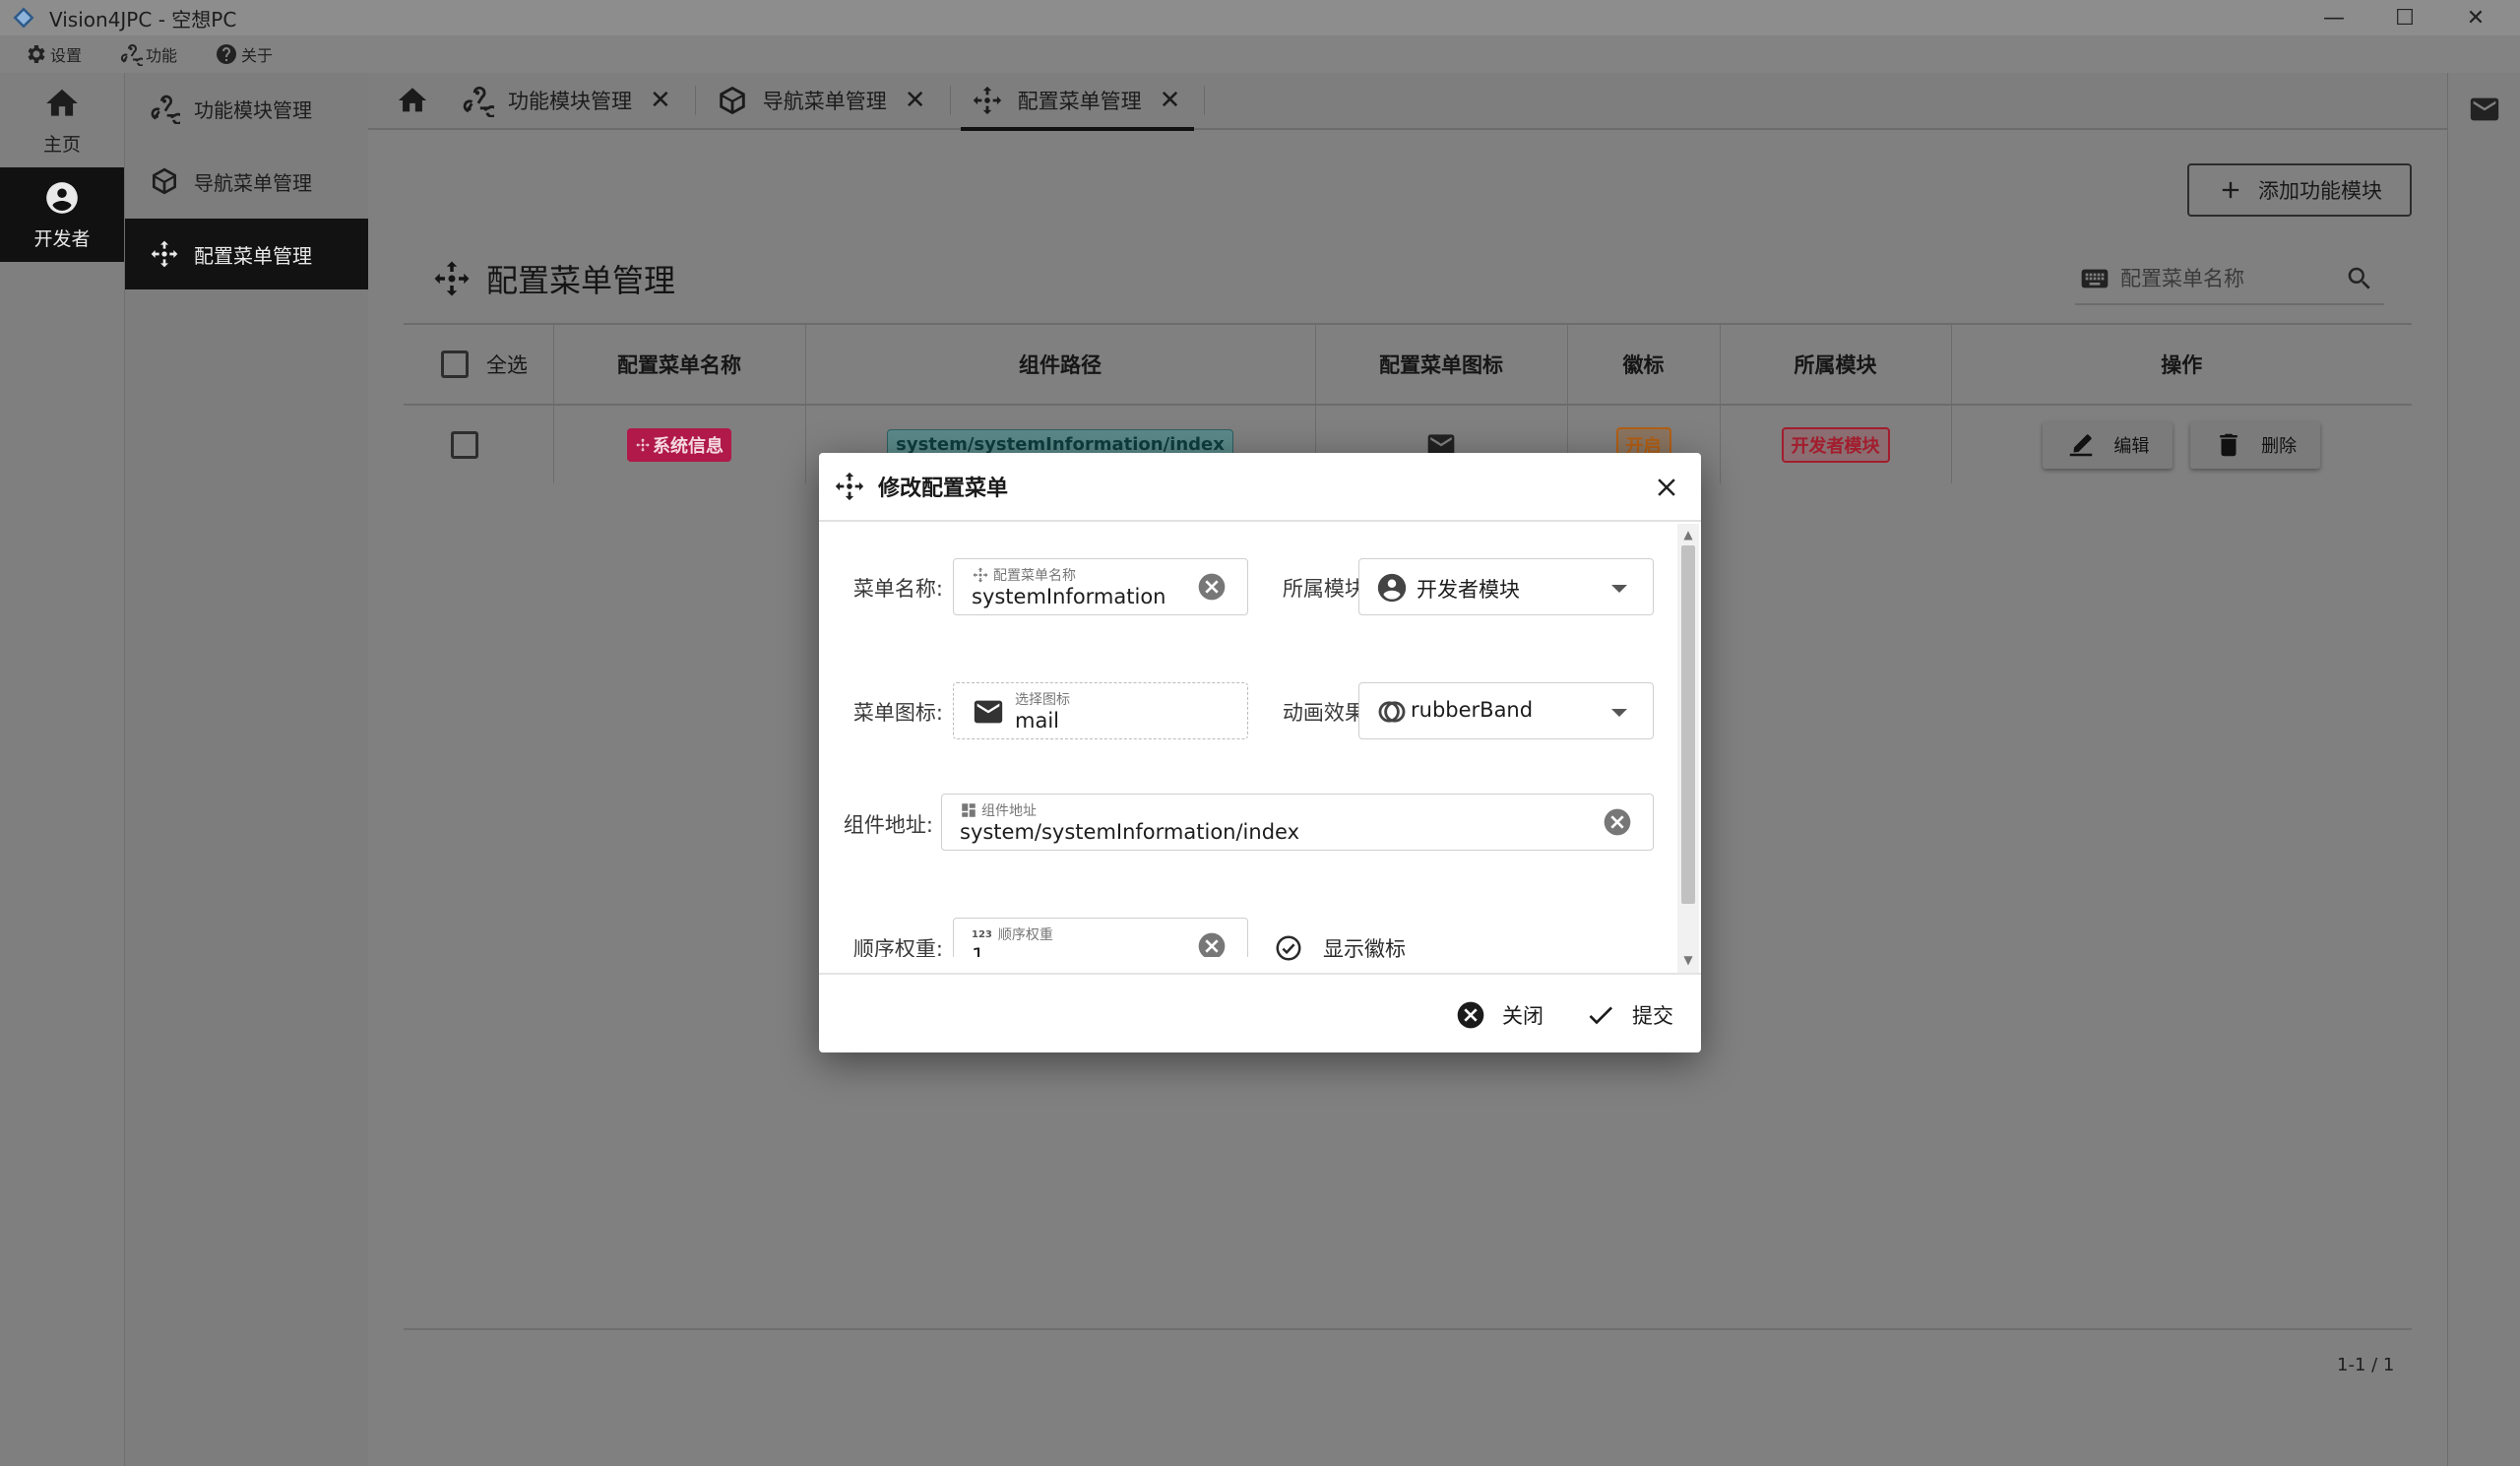  Describe the element at coordinates (1468, 590) in the screenshot. I see `module-select-value: 开发者模块` at that location.